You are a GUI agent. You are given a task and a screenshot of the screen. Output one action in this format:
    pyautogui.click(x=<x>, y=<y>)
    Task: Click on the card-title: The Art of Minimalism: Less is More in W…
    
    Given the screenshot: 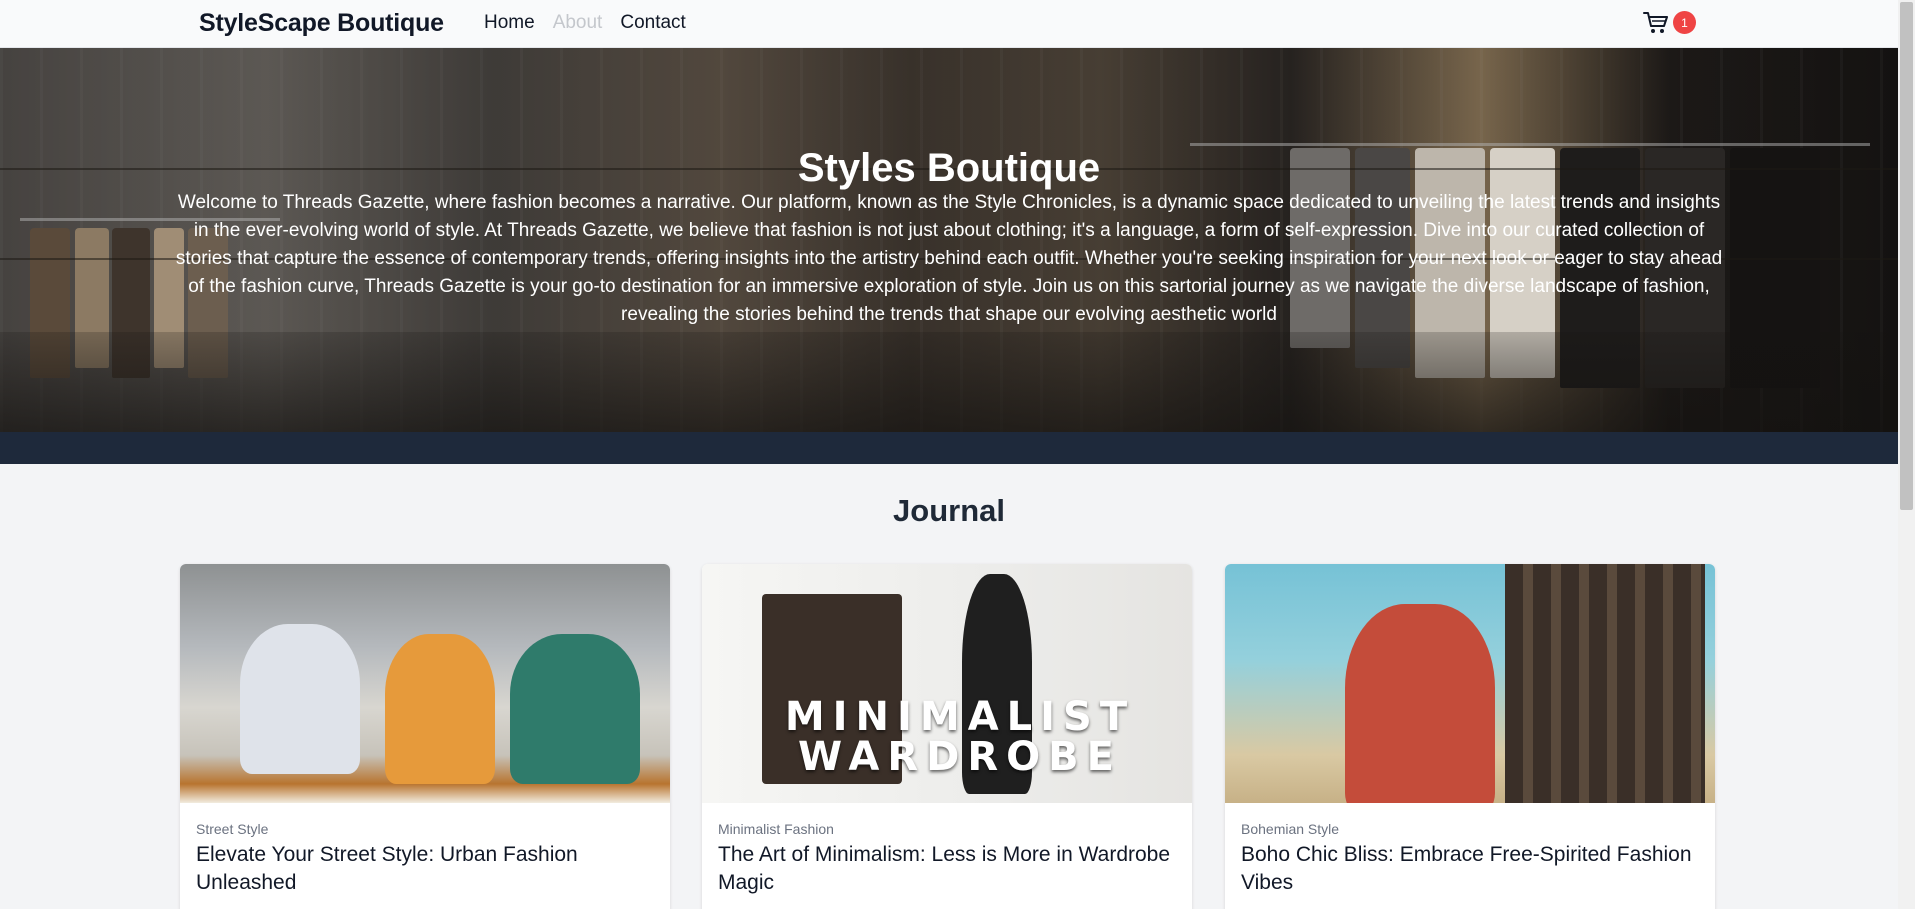 What is the action you would take?
    pyautogui.click(x=948, y=869)
    